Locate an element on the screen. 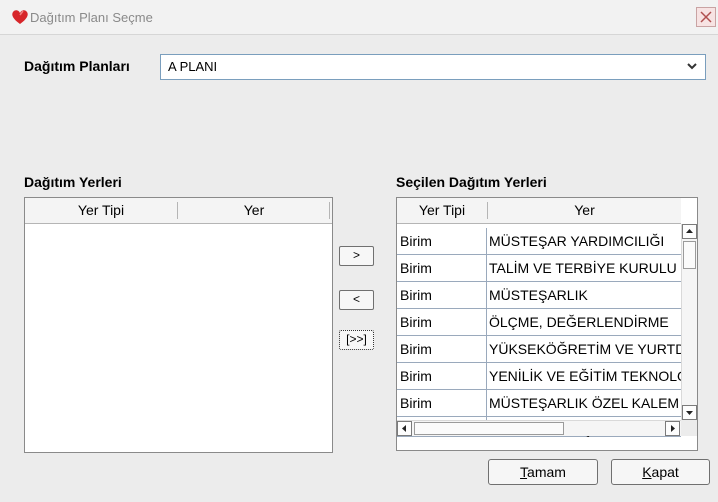 The height and width of the screenshot is (502, 718). remove-button: < is located at coordinates (356, 300).